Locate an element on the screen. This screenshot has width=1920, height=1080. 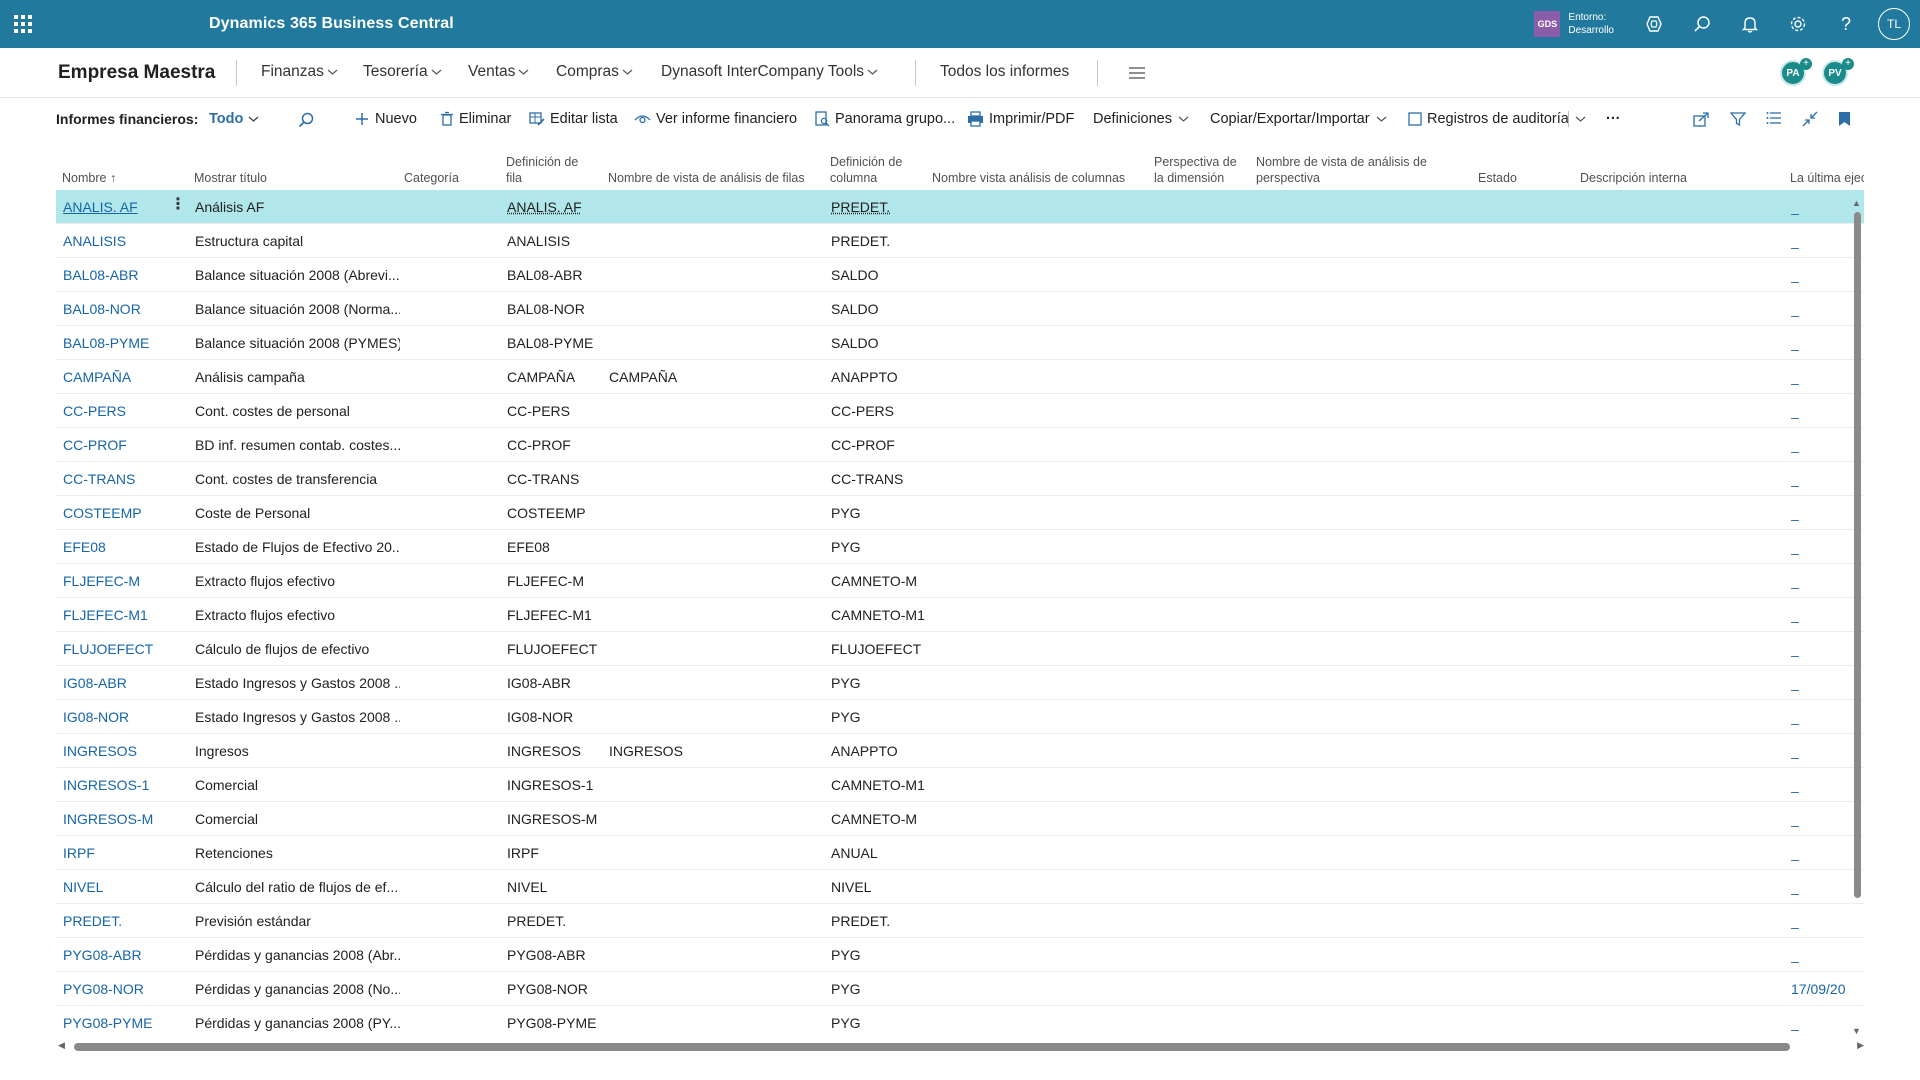
cell-row-definition: INGRESOS-M is located at coordinates (552, 819).